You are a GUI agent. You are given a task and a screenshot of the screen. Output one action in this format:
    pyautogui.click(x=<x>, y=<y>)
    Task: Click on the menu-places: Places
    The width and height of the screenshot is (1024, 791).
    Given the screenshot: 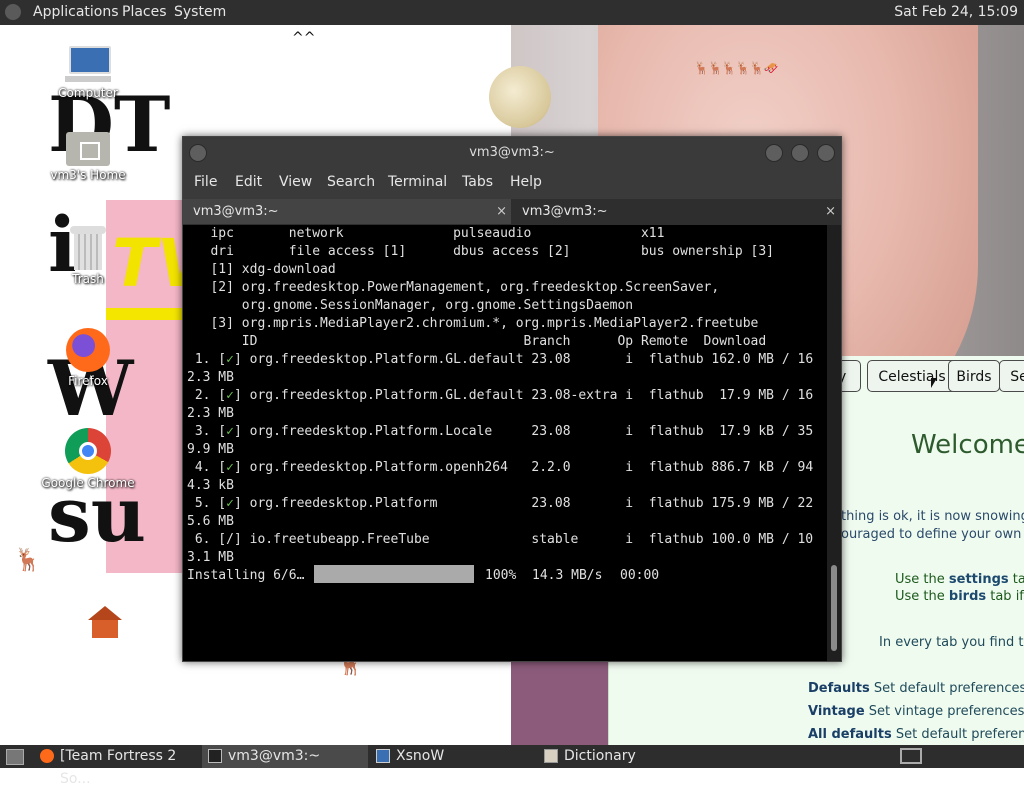 What is the action you would take?
    pyautogui.click(x=144, y=12)
    